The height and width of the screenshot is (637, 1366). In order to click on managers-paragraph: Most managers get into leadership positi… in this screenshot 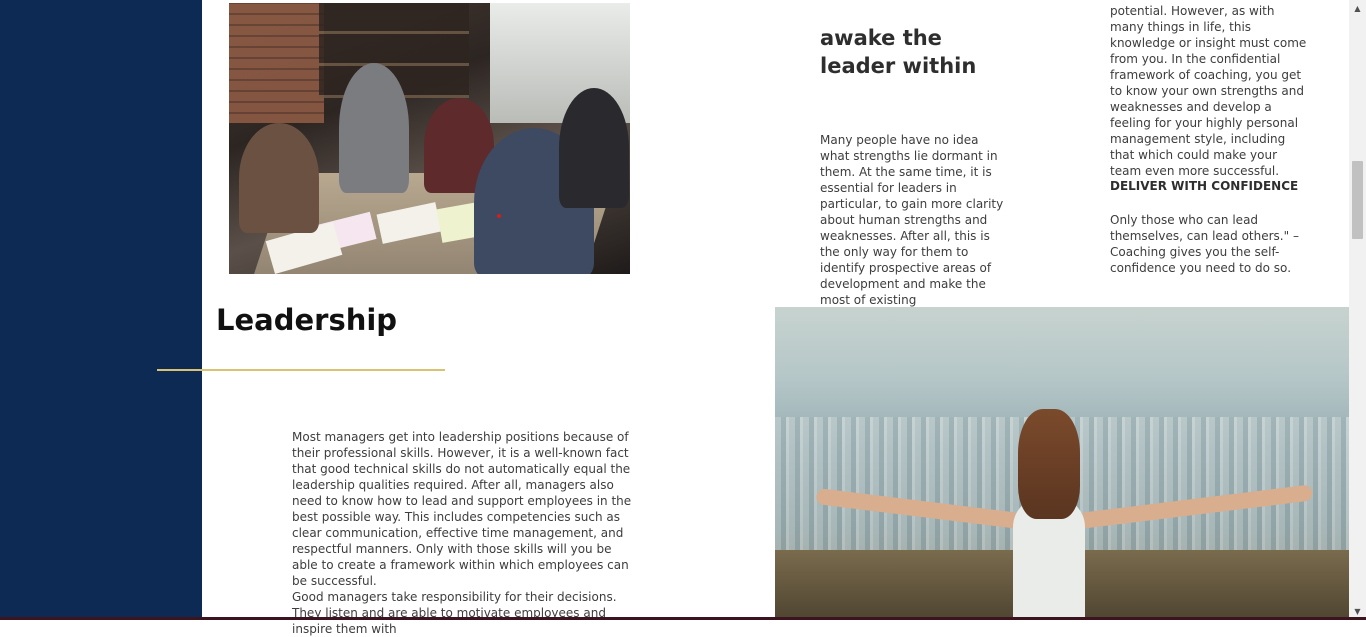, I will do `click(462, 509)`.